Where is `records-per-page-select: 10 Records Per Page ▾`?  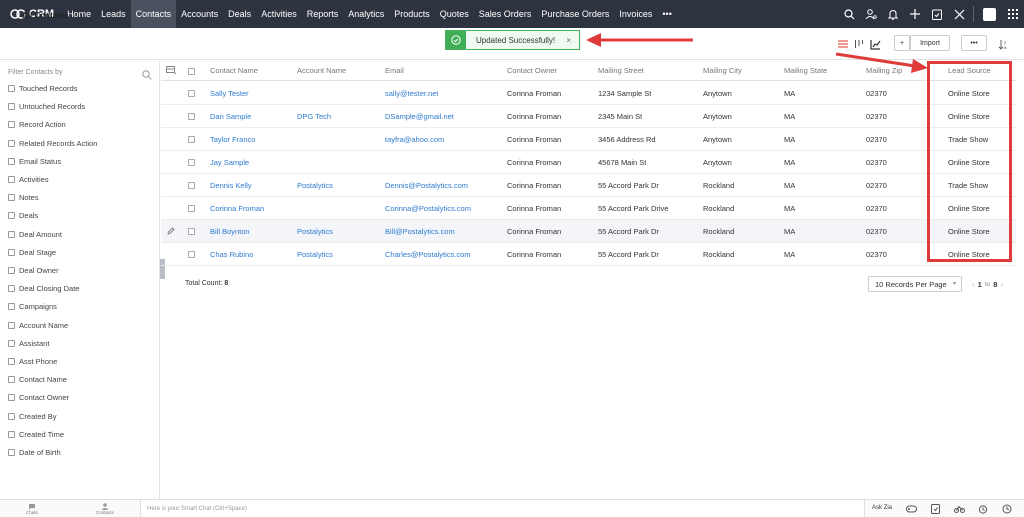
records-per-page-select: 10 Records Per Page ▾ is located at coordinates (915, 284).